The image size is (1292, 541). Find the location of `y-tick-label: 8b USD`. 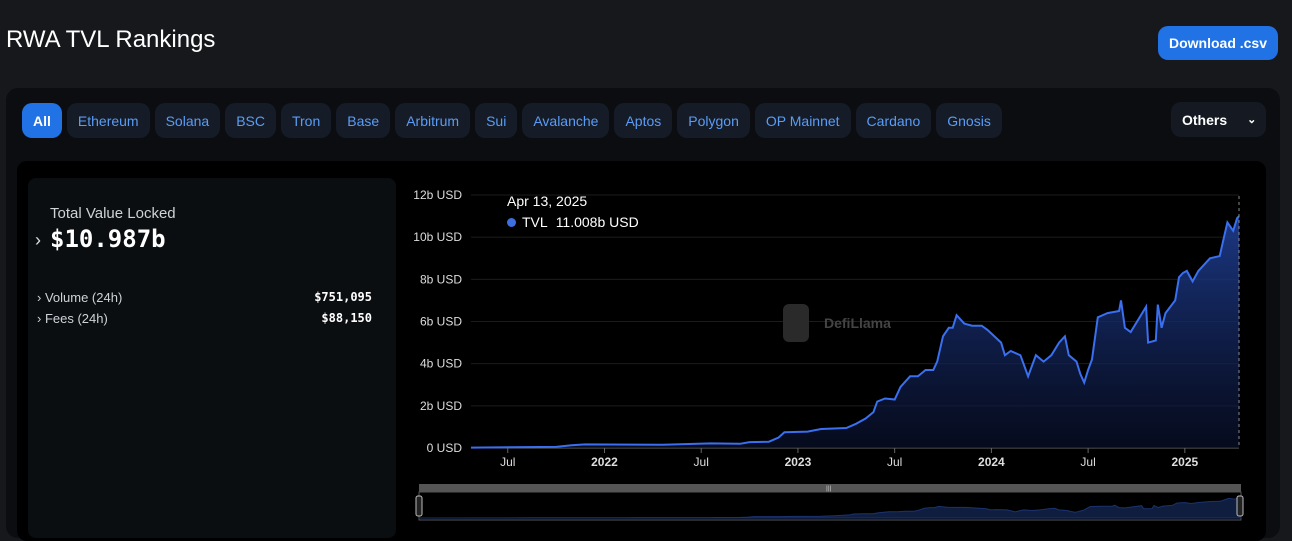

y-tick-label: 8b USD is located at coordinates (441, 279).